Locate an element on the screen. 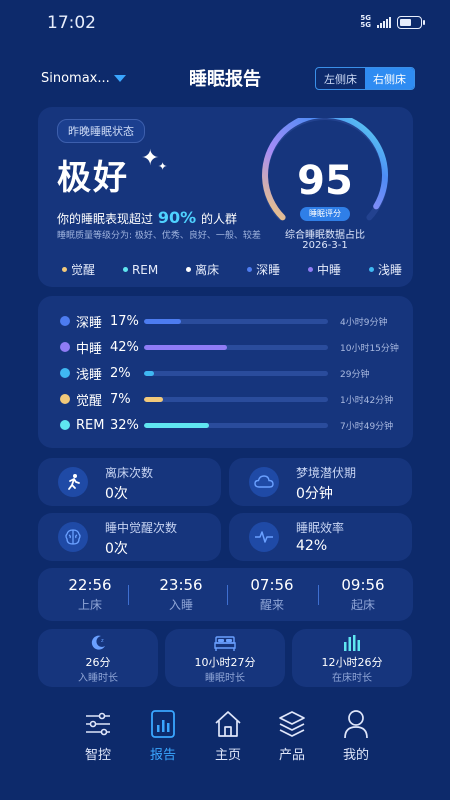  stage-percent: 32% is located at coordinates (124, 425).